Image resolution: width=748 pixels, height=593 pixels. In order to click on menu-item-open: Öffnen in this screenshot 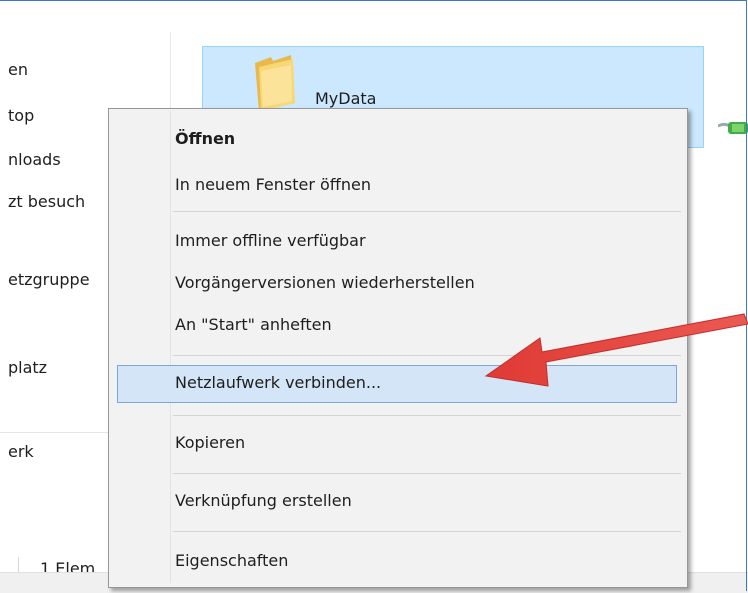, I will do `click(205, 138)`.